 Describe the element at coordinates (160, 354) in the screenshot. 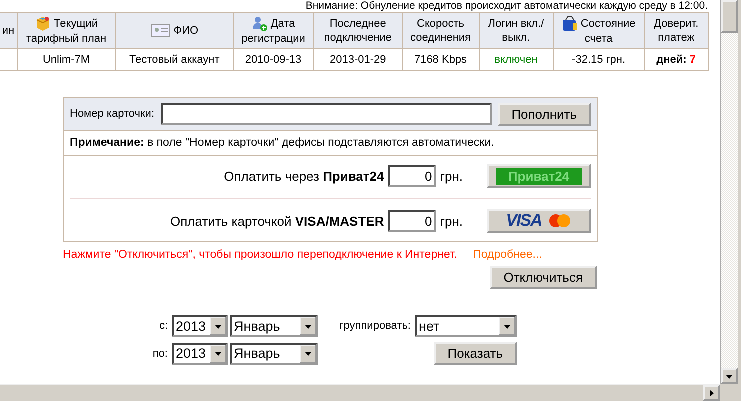

I see `to-label: по:` at that location.